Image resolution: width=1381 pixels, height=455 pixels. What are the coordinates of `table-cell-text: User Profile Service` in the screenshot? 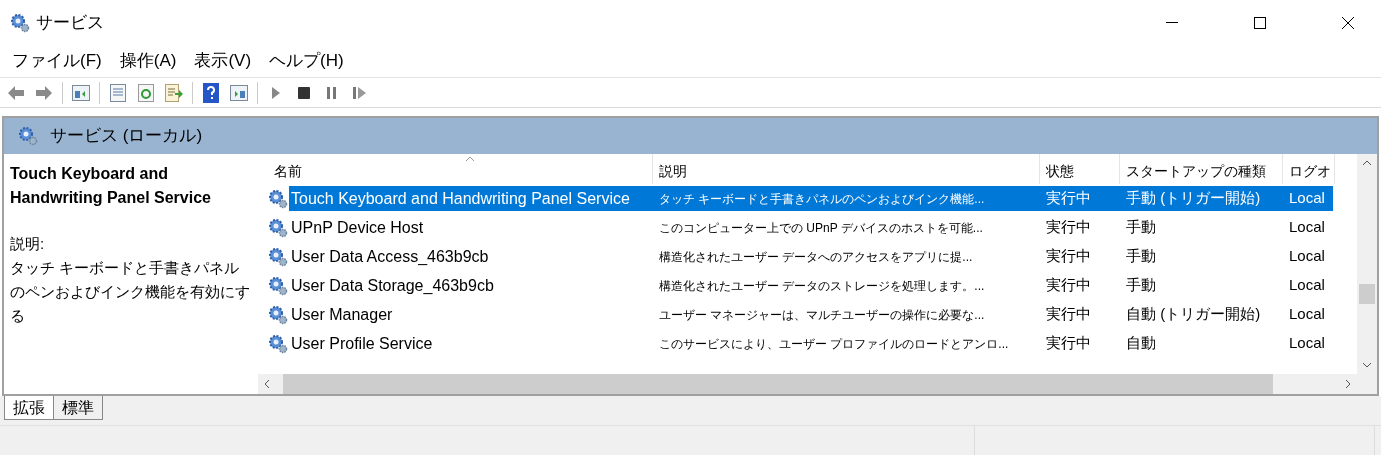 It's located at (362, 343).